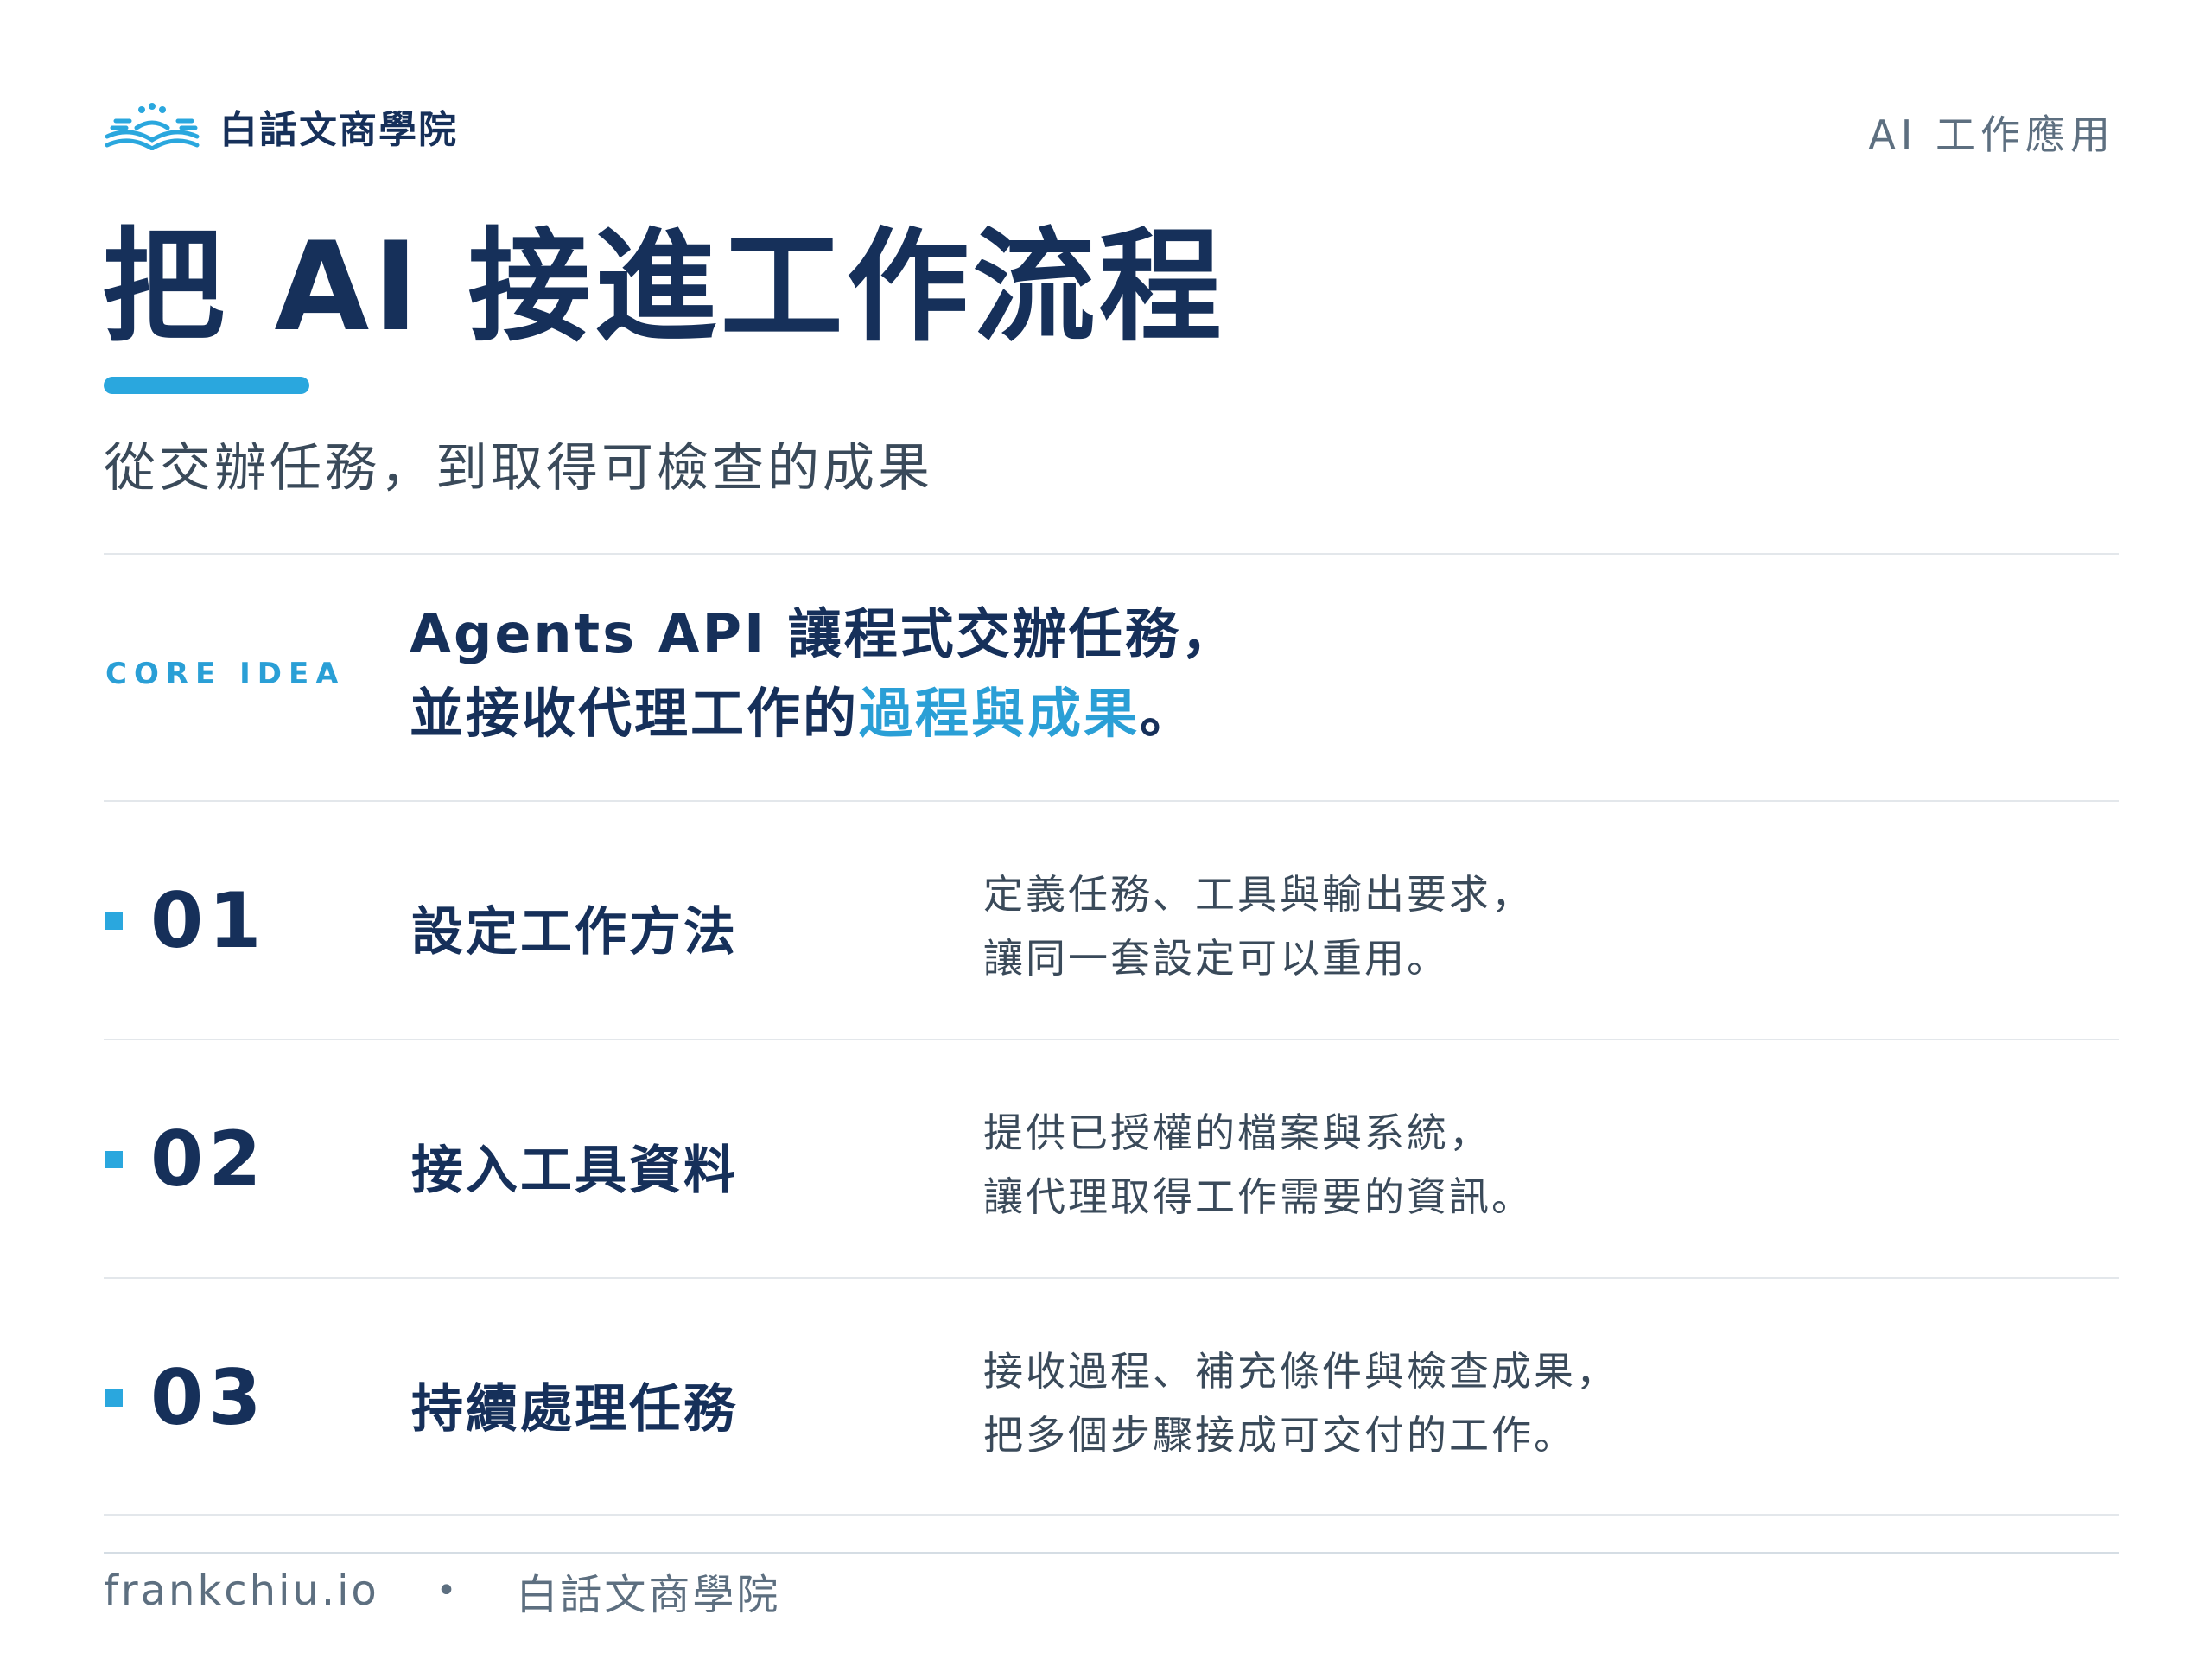 The height and width of the screenshot is (1659, 2212). I want to click on step-number: 02, so click(208, 1159).